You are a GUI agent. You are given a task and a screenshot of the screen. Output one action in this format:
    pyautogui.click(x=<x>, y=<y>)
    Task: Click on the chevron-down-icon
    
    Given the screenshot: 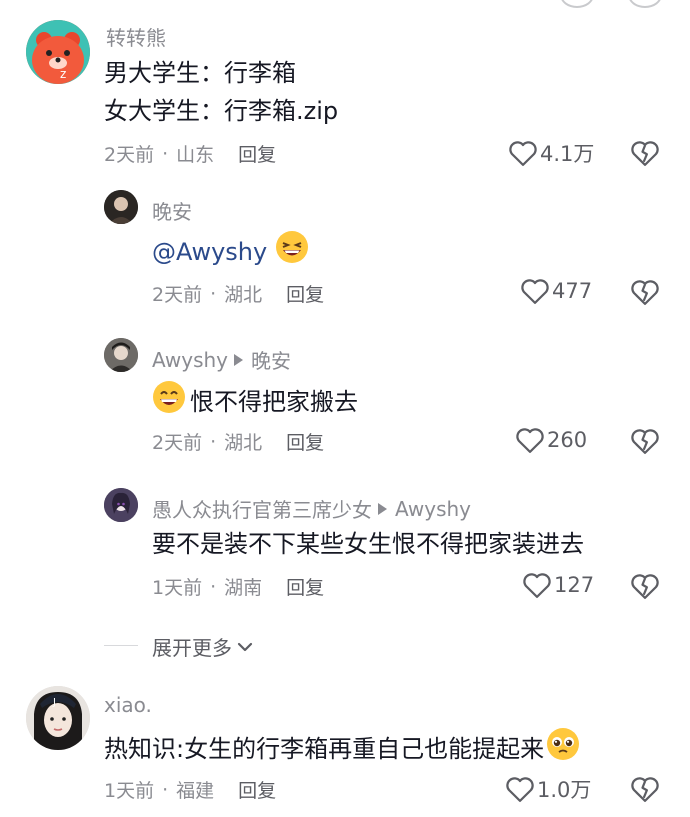 What is the action you would take?
    pyautogui.click(x=245, y=646)
    